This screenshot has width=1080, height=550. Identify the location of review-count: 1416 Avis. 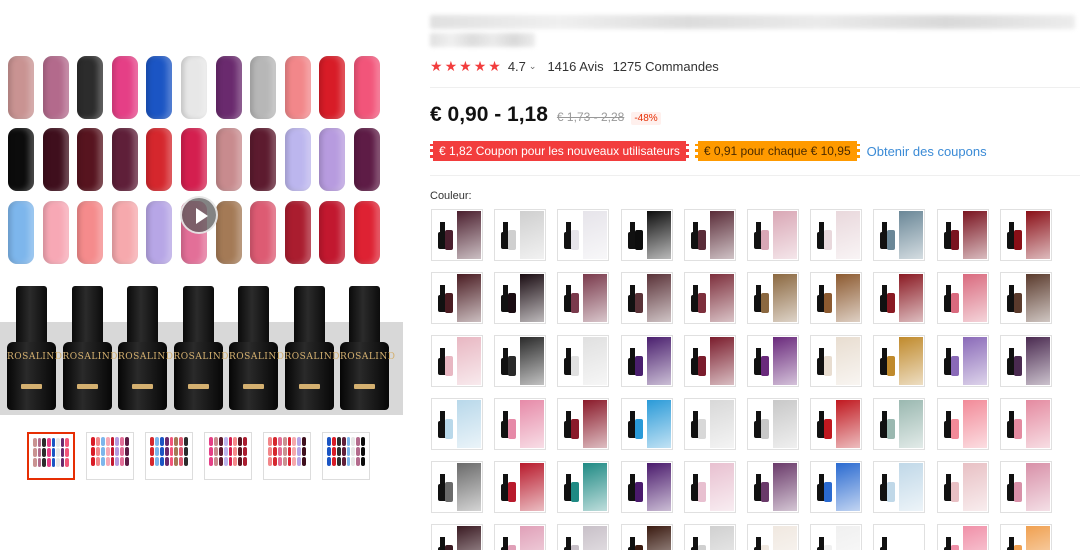
(575, 66).